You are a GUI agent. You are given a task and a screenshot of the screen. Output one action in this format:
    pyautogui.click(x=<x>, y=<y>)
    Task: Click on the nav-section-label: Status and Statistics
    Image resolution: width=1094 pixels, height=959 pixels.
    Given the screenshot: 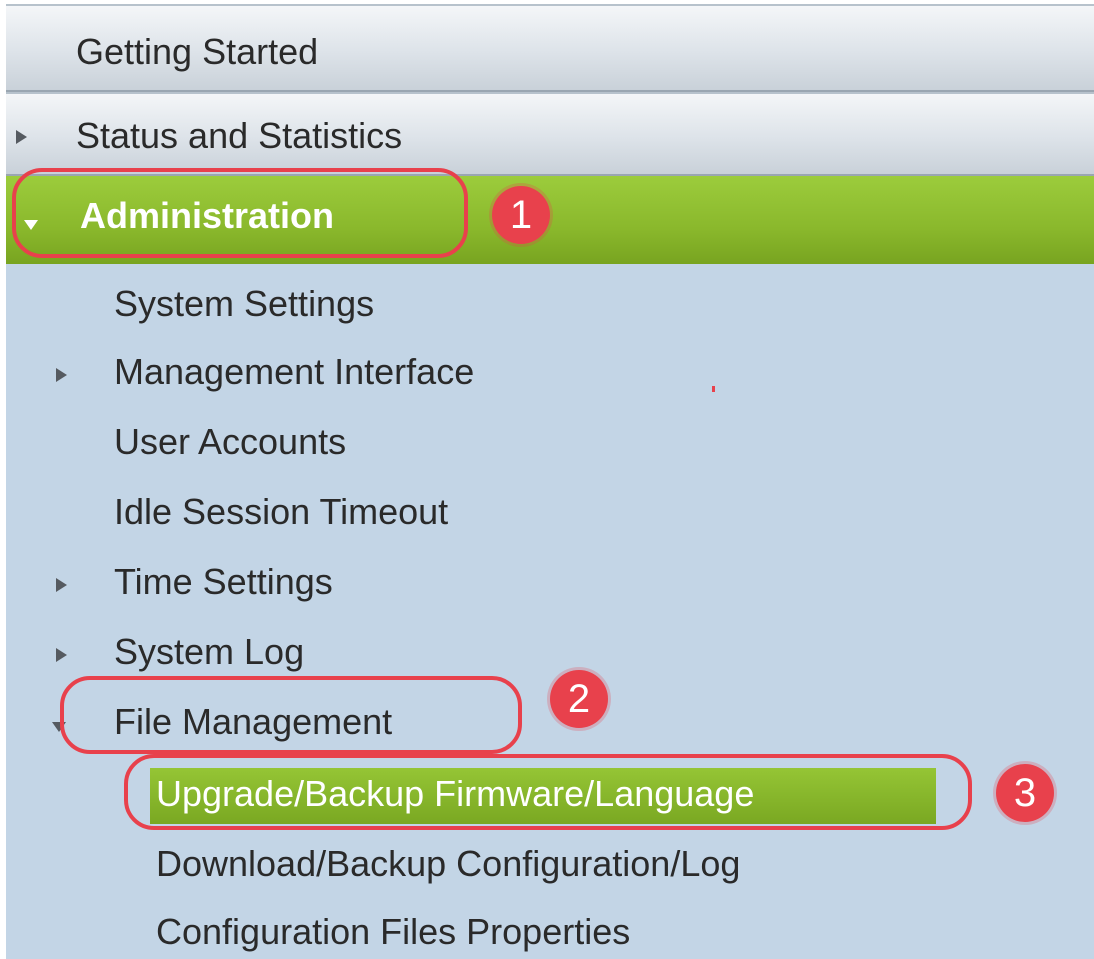 What is the action you would take?
    pyautogui.click(x=239, y=135)
    